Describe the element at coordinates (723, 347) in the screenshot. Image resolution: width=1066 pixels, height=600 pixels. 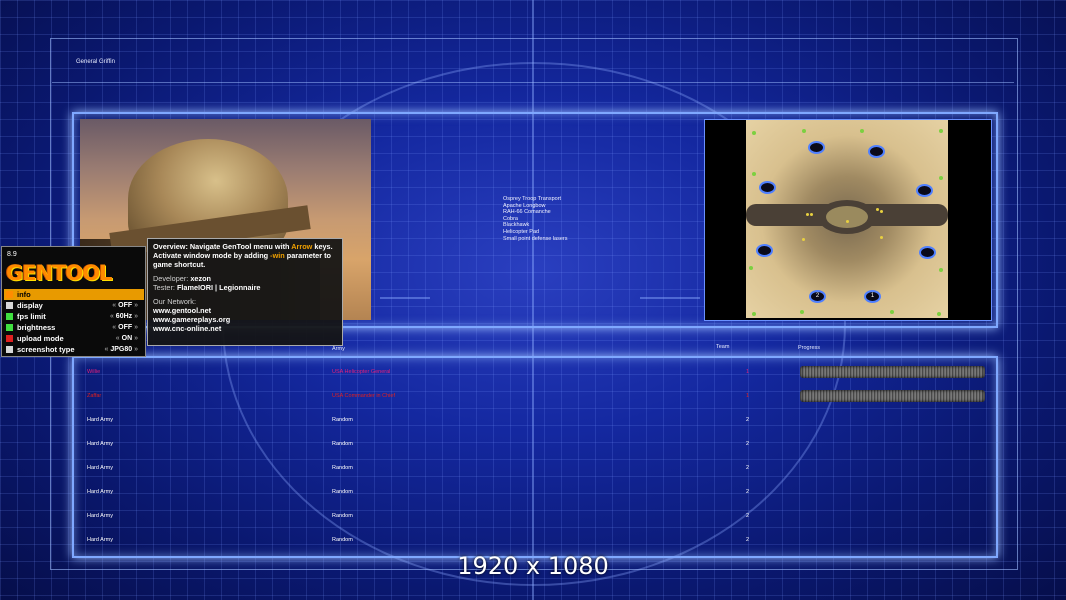
I see `column-header-team: Team` at that location.